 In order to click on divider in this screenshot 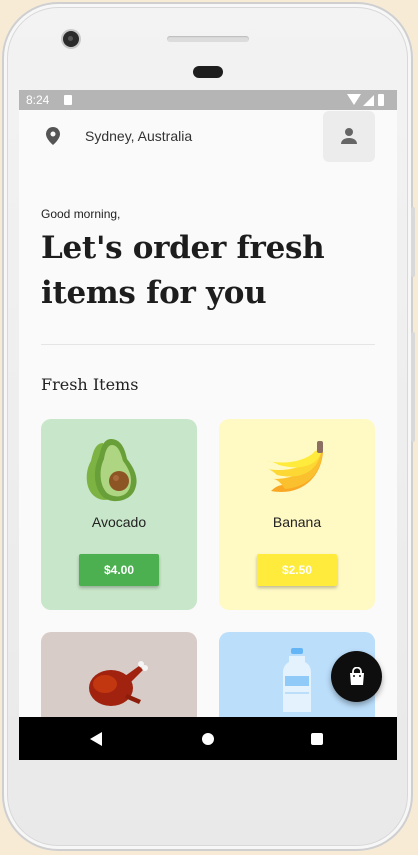, I will do `click(208, 344)`.